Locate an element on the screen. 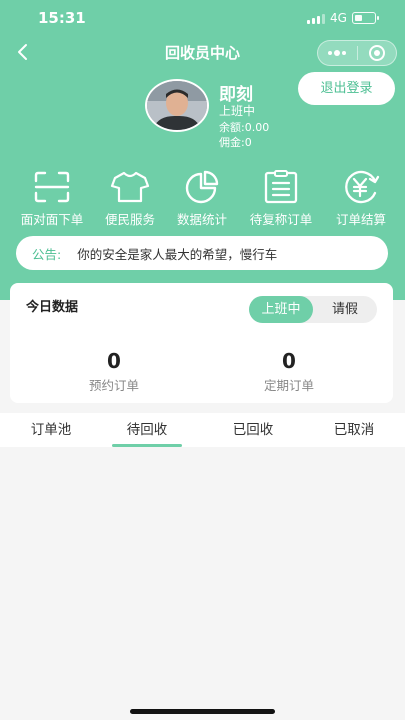  quick-item-data-stats: 数据统计 is located at coordinates (202, 199).